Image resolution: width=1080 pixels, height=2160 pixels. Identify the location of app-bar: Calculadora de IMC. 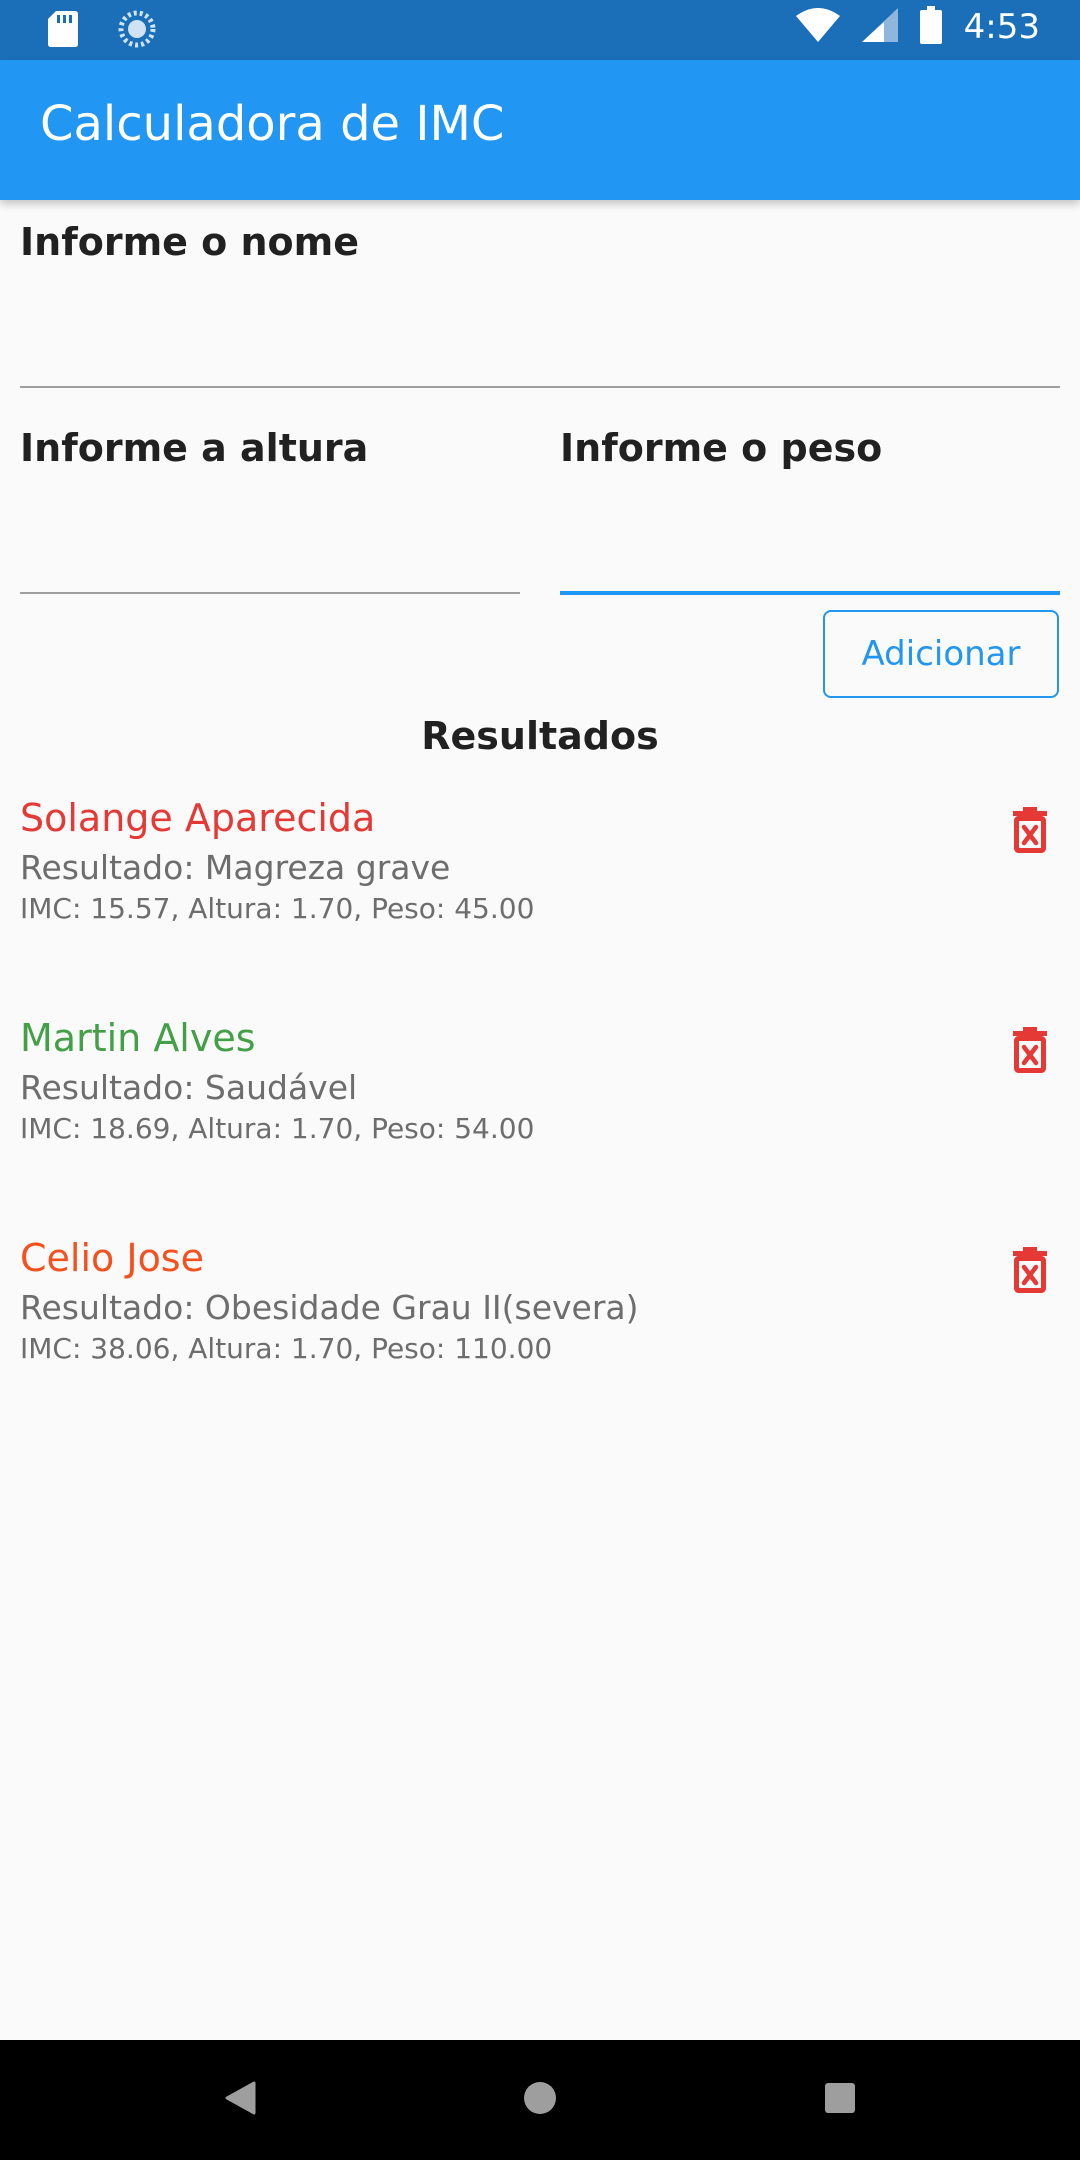
(540, 130).